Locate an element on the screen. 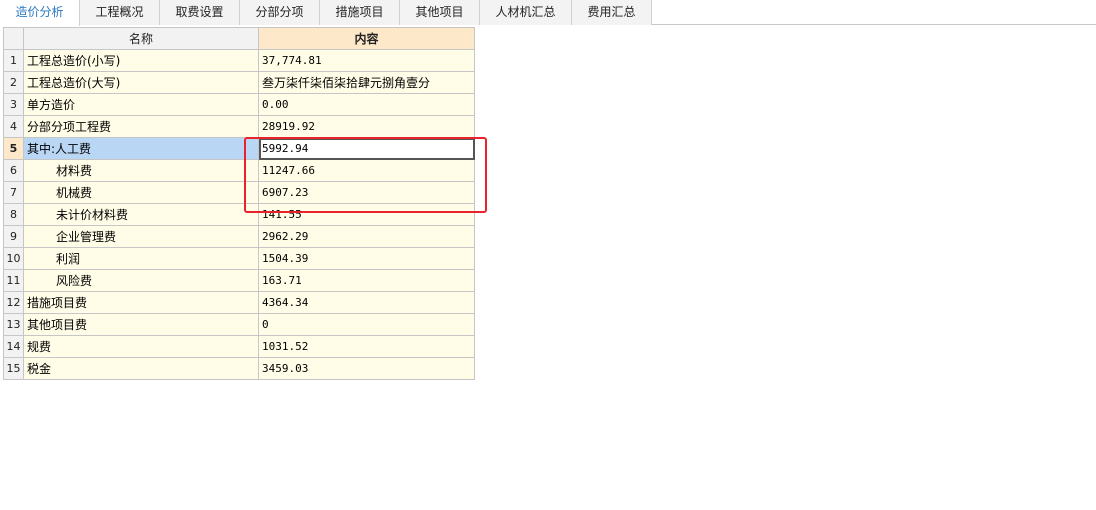 The image size is (1096, 510). table-row: 7 机械费 6907.23 is located at coordinates (239, 192).